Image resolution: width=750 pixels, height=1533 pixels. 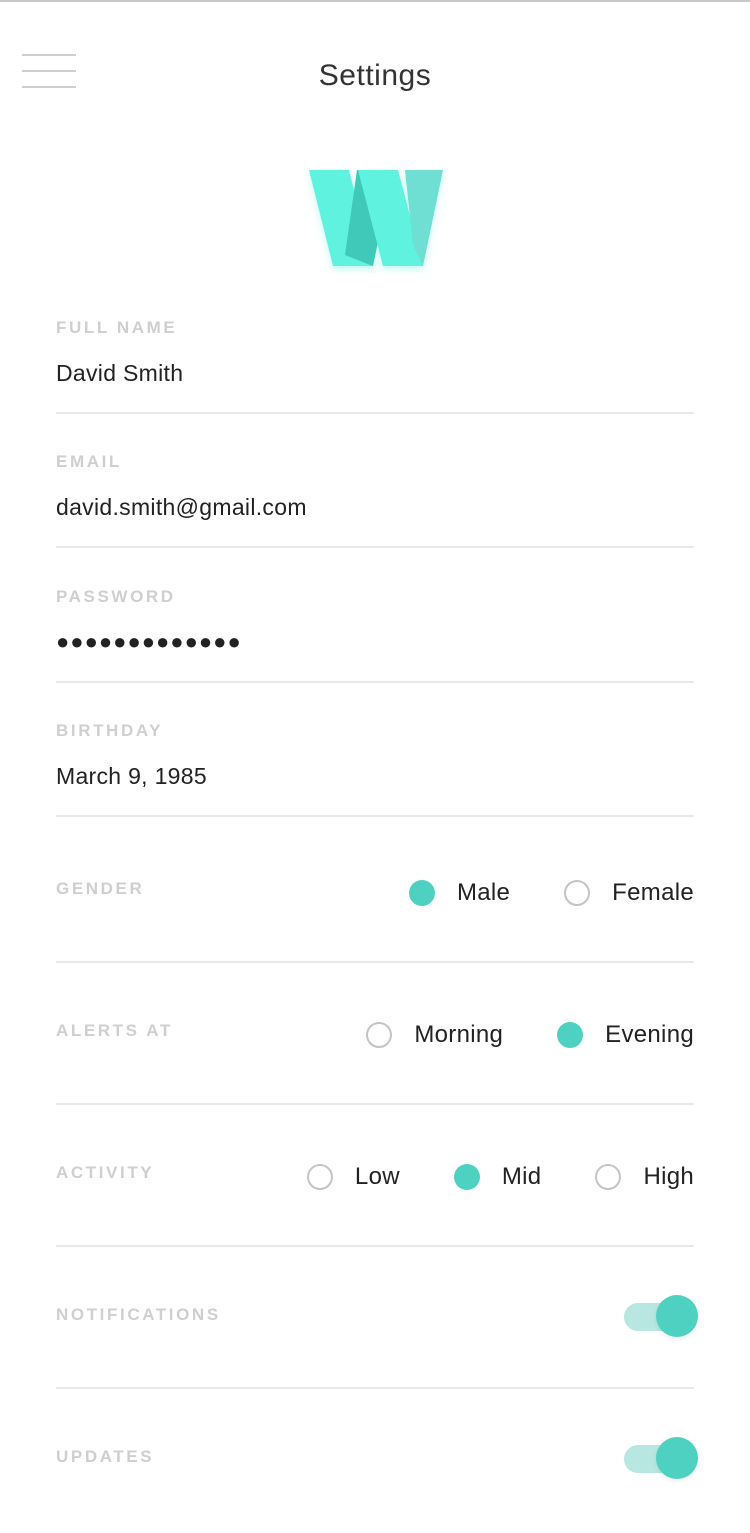 What do you see at coordinates (668, 1176) in the screenshot?
I see `activity-option-label: High` at bounding box center [668, 1176].